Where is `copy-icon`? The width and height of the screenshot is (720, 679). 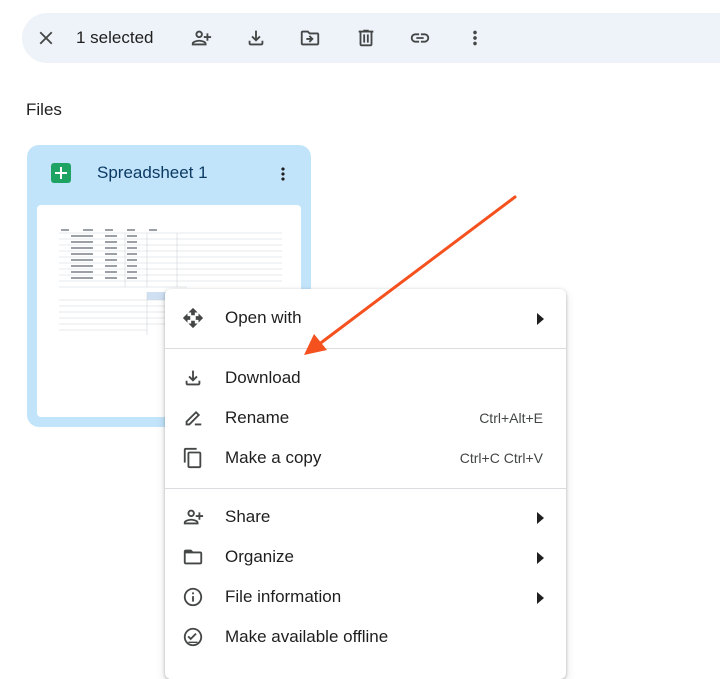 copy-icon is located at coordinates (193, 458).